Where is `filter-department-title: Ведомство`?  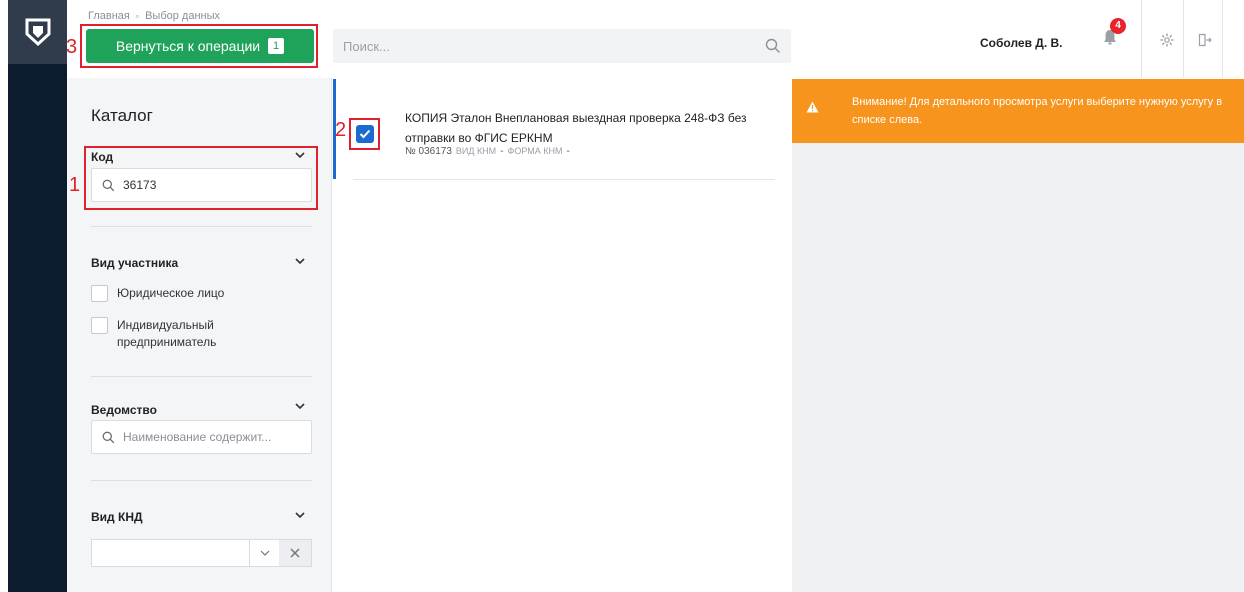 filter-department-title: Ведомство is located at coordinates (124, 410).